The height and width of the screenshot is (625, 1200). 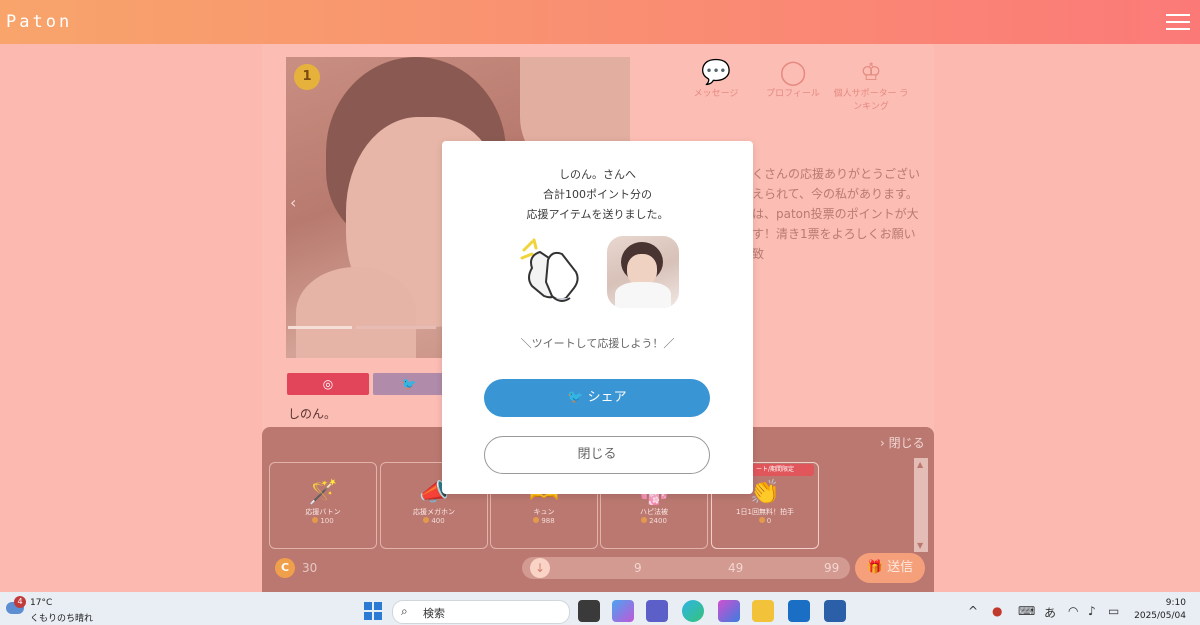 I want to click on support-item: 🪄 応援バトン 100, so click(x=323, y=505).